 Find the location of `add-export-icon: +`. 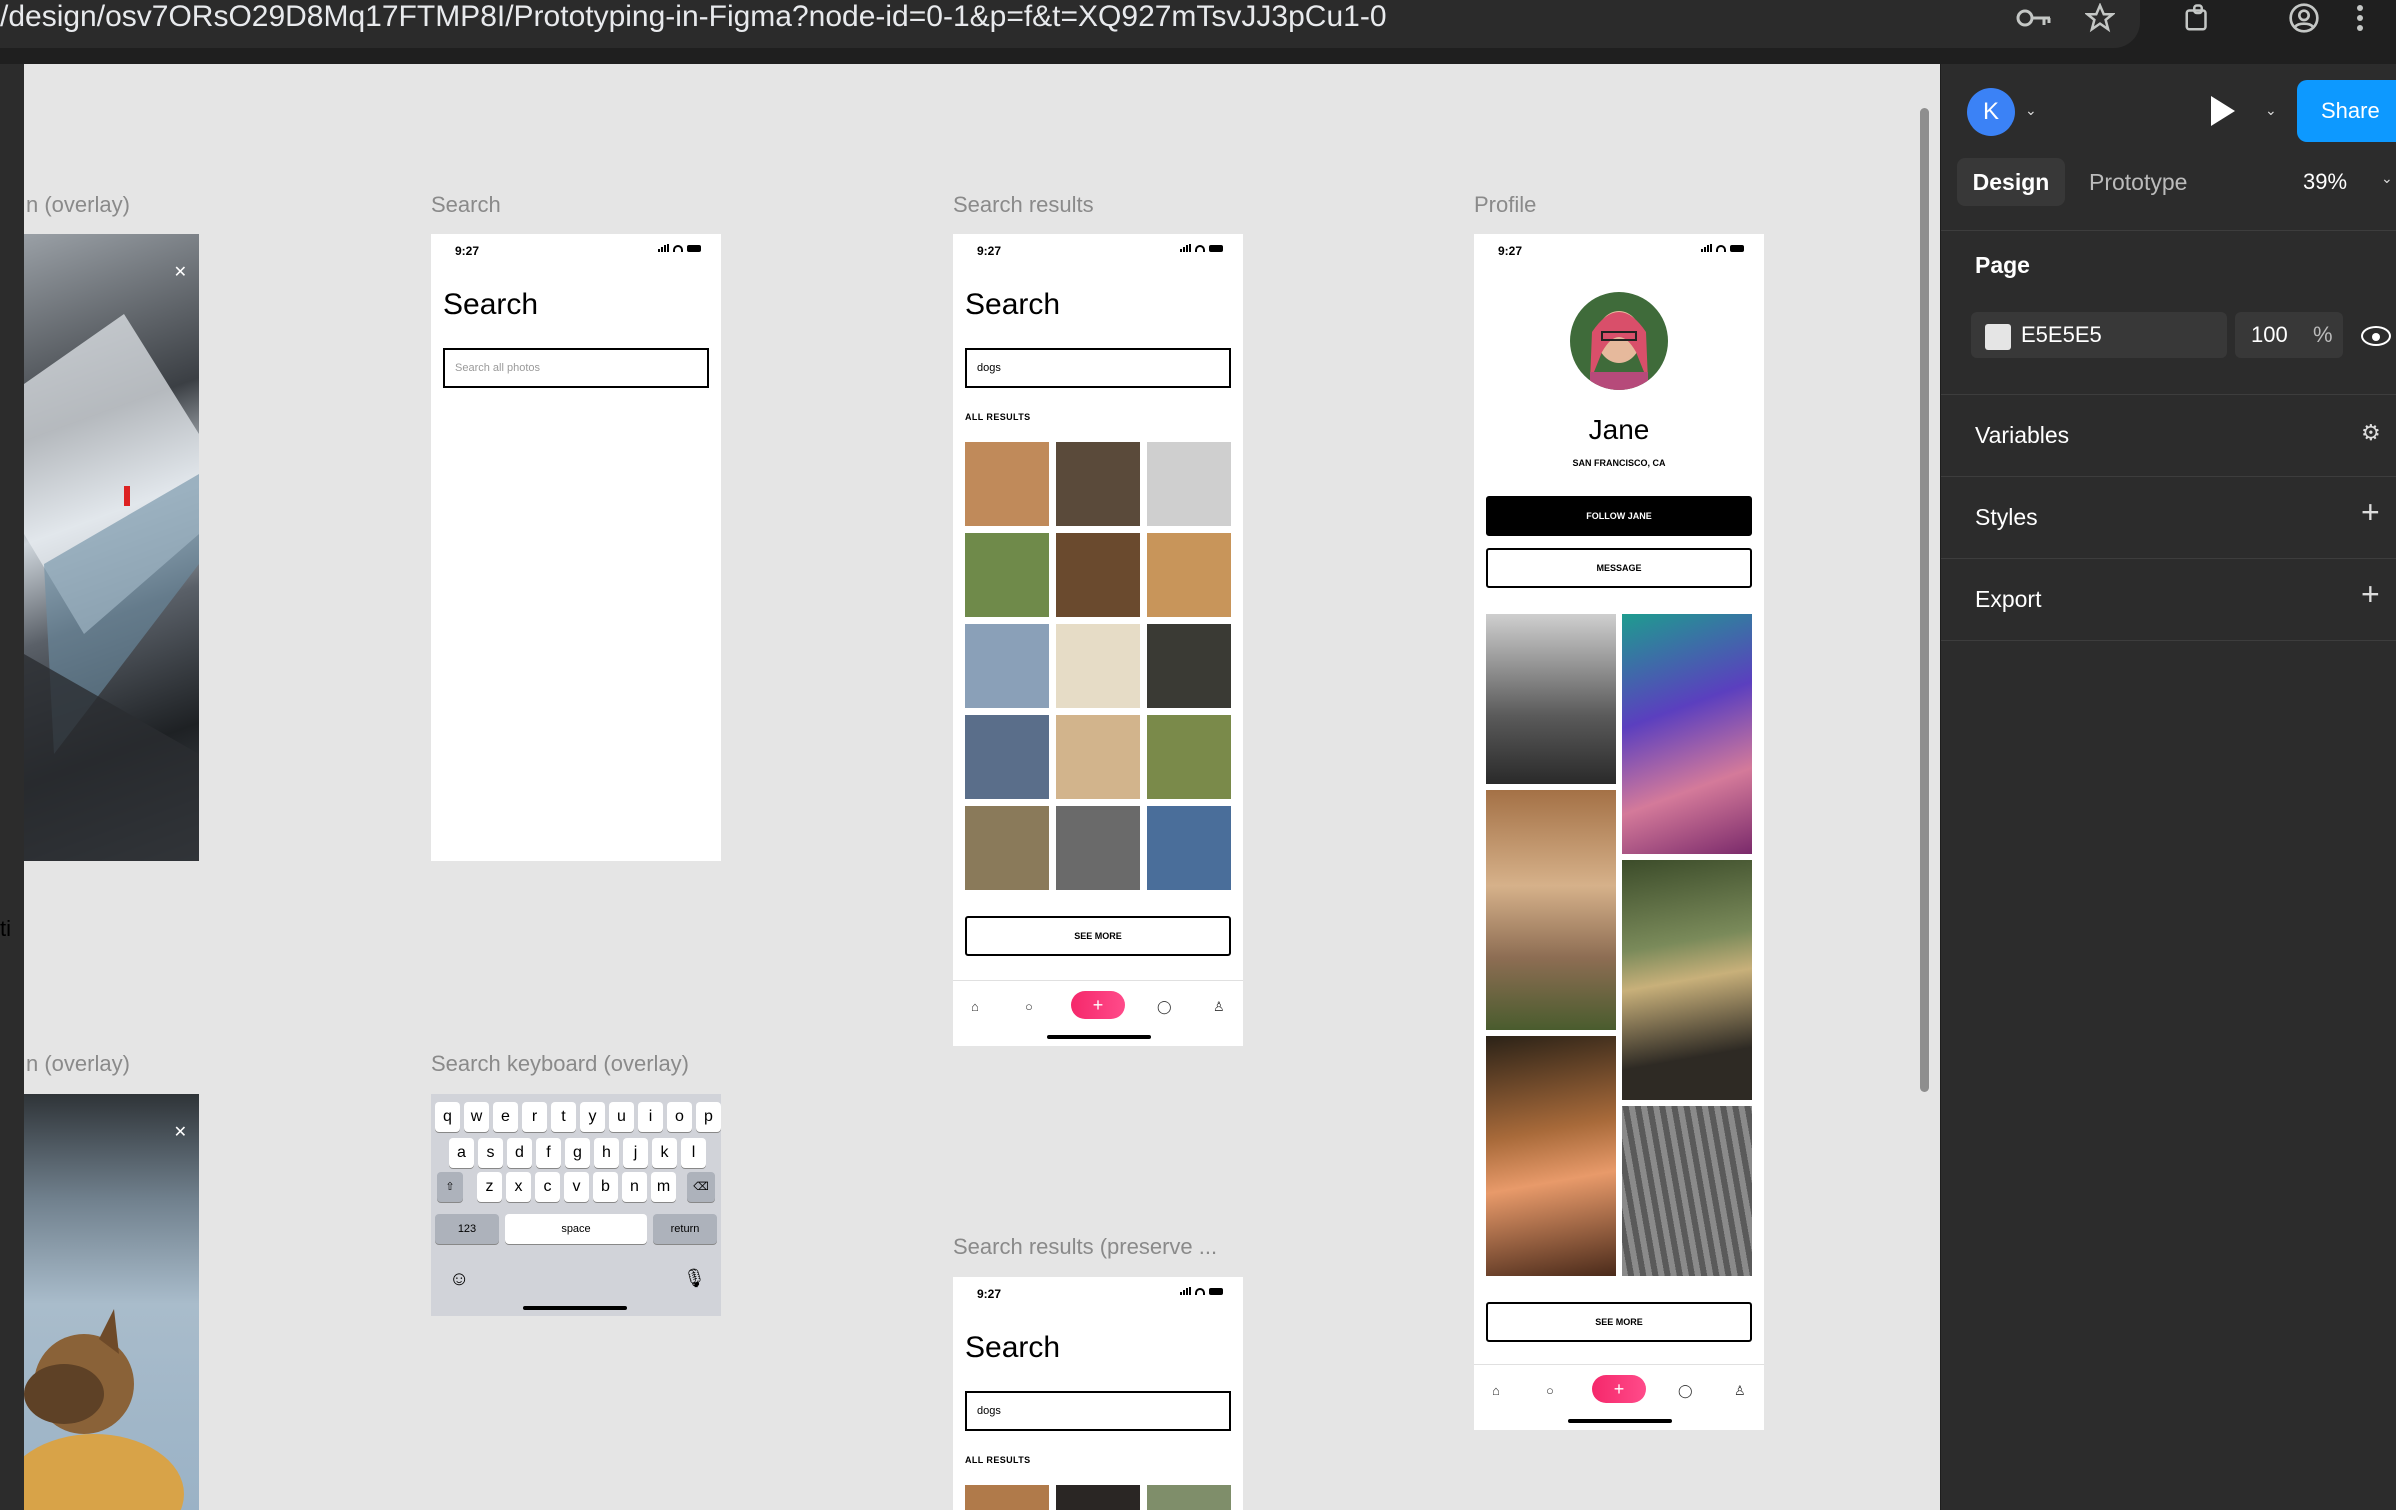

add-export-icon: + is located at coordinates (2370, 594).